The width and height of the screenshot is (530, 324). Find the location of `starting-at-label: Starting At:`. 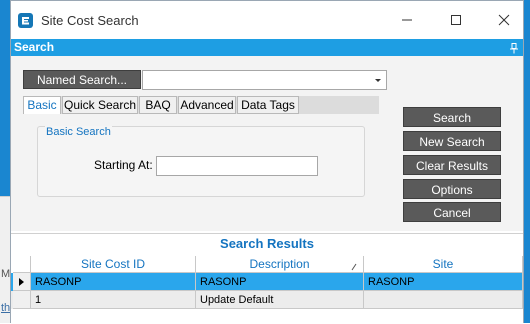

starting-at-label: Starting At: is located at coordinates (123, 165).